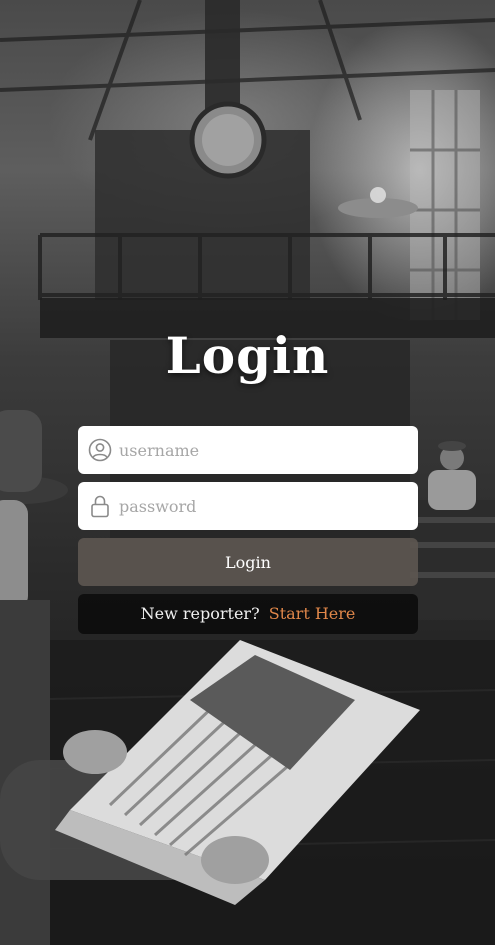 Image resolution: width=495 pixels, height=945 pixels. What do you see at coordinates (264, 450) in the screenshot?
I see `username-input` at bounding box center [264, 450].